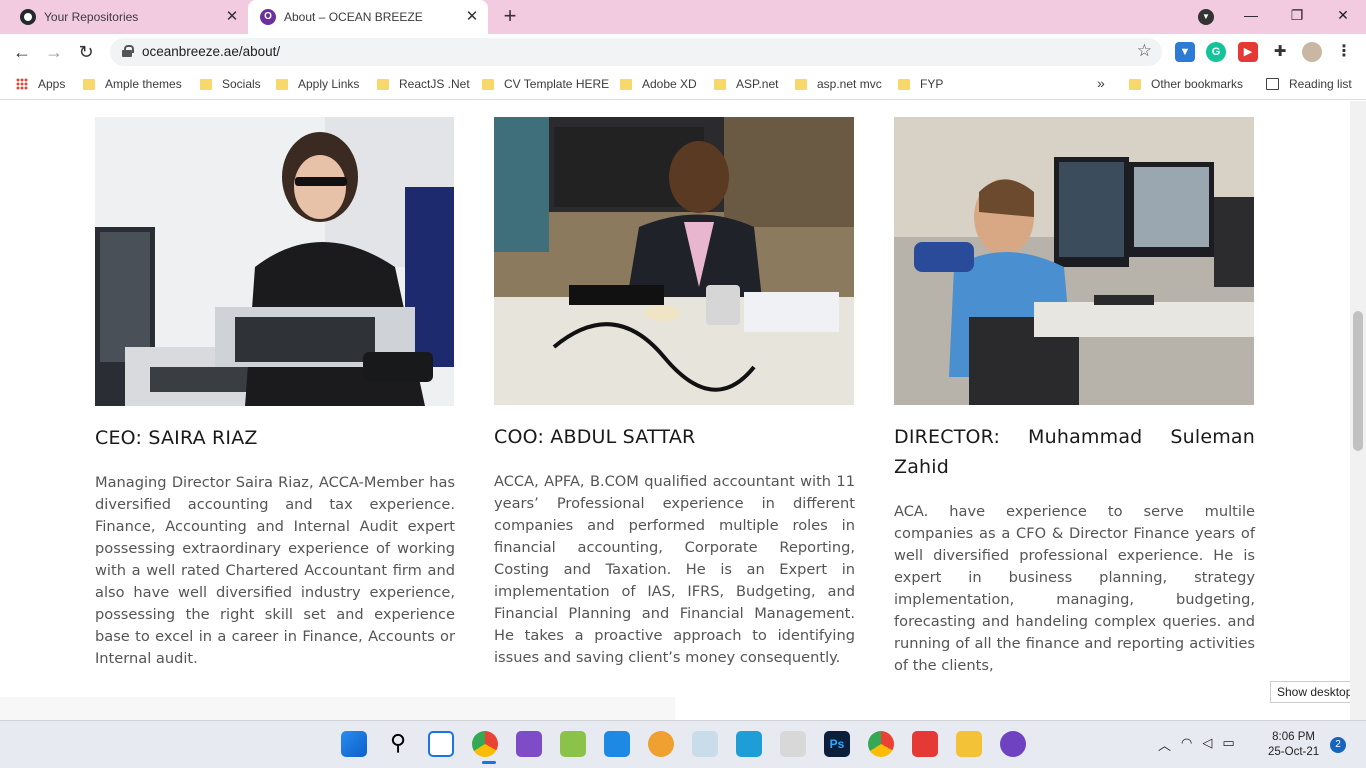 This screenshot has width=1366, height=768. I want to click on address-bar: oceanbreeze.ae/about/ ☆, so click(636, 52).